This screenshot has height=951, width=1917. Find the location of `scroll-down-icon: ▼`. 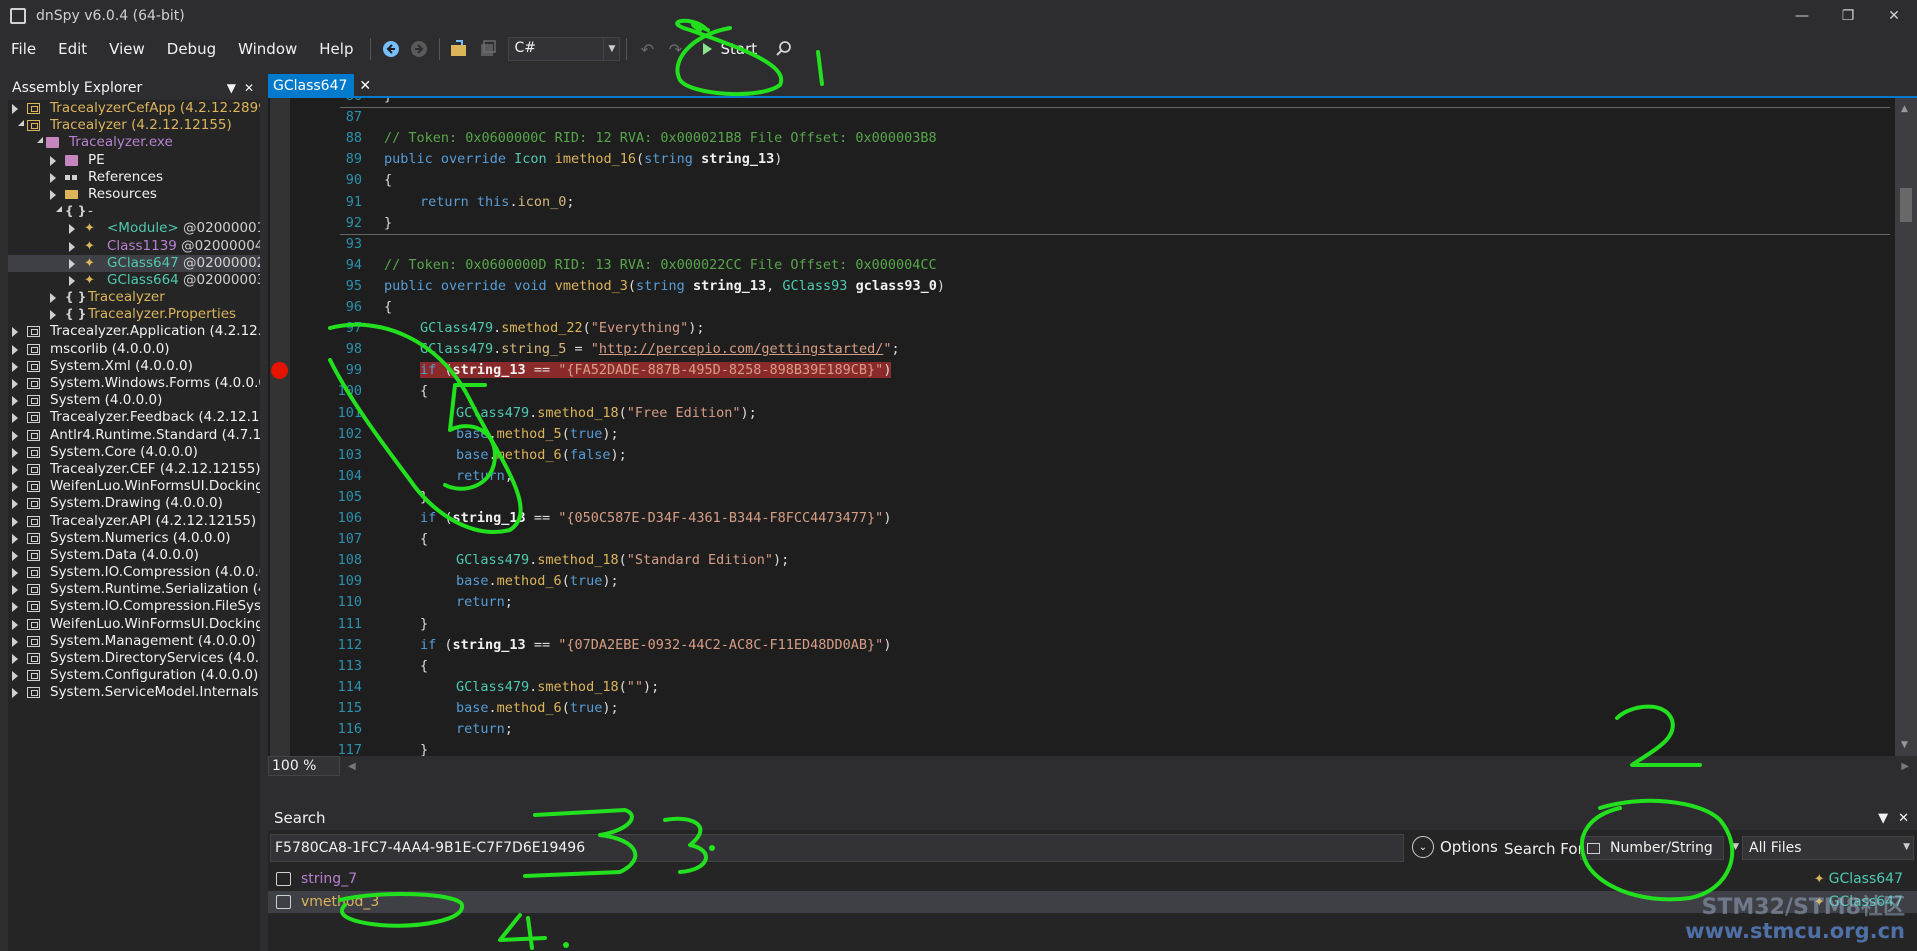

scroll-down-icon: ▼ is located at coordinates (1904, 745).